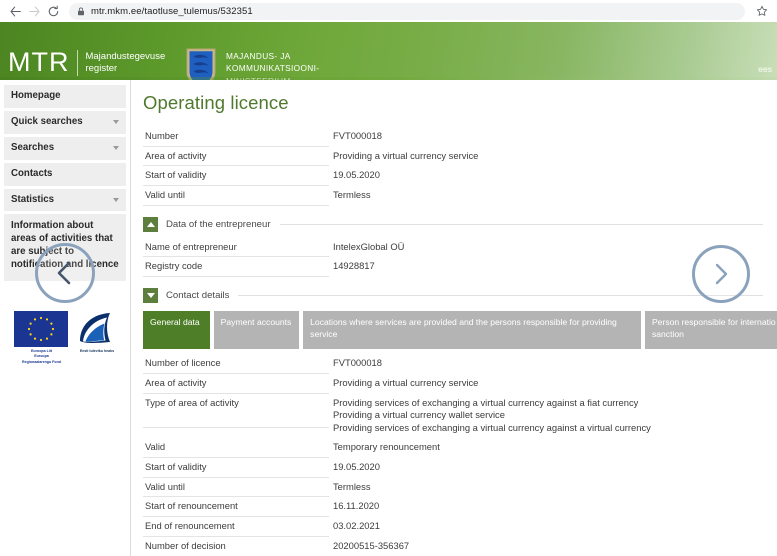  Describe the element at coordinates (34, 11) in the screenshot. I see `forward-icon` at that location.